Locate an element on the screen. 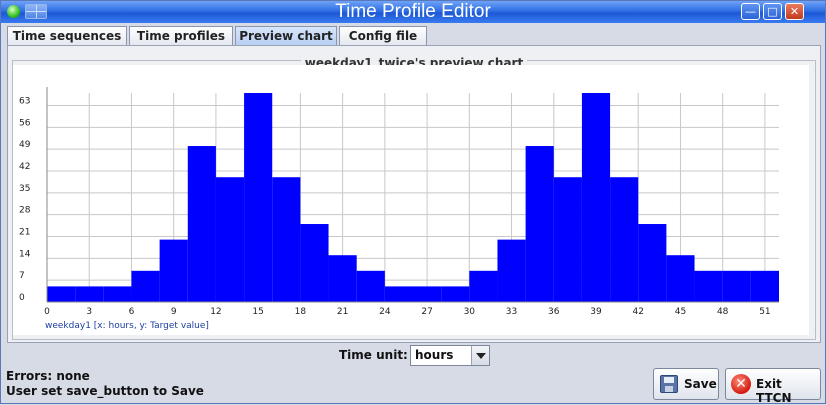 The image size is (826, 405). x-tick-label: 9 is located at coordinates (174, 312).